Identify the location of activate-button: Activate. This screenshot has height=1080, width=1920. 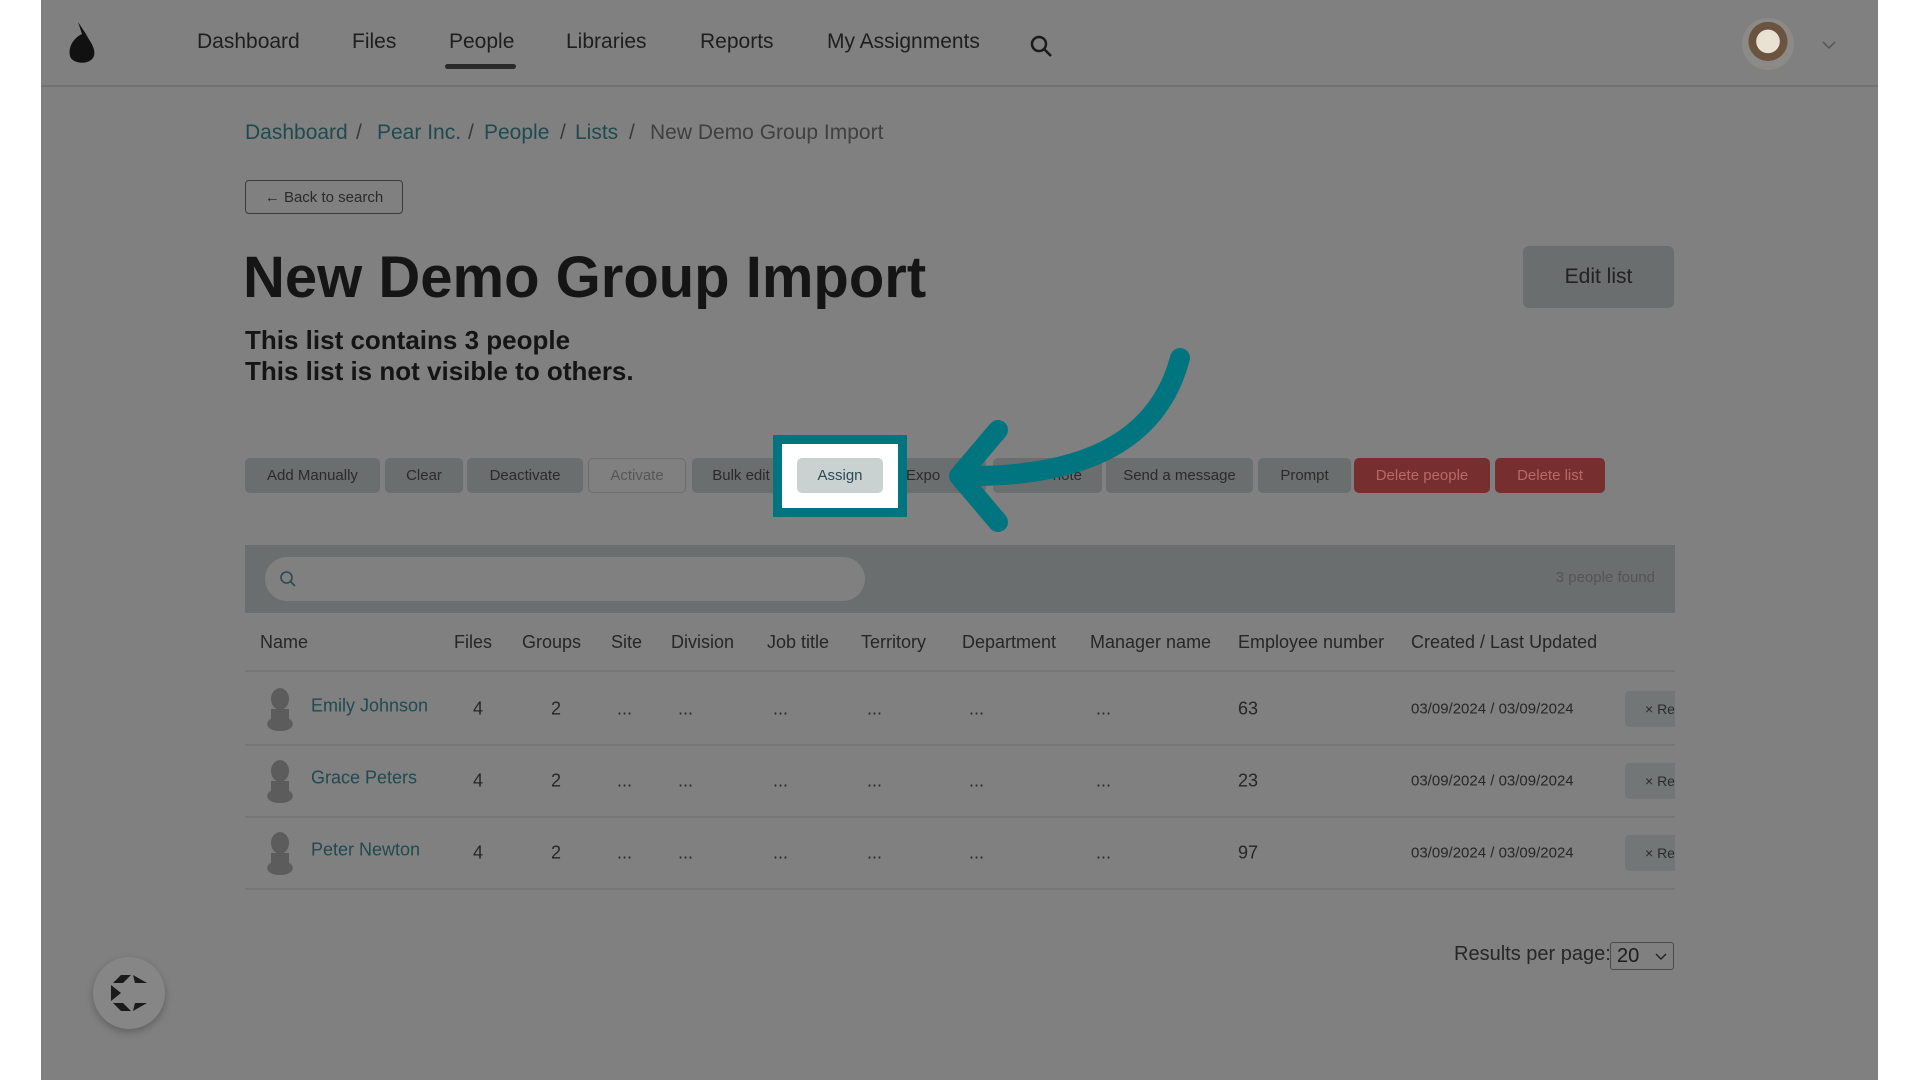
(637, 475).